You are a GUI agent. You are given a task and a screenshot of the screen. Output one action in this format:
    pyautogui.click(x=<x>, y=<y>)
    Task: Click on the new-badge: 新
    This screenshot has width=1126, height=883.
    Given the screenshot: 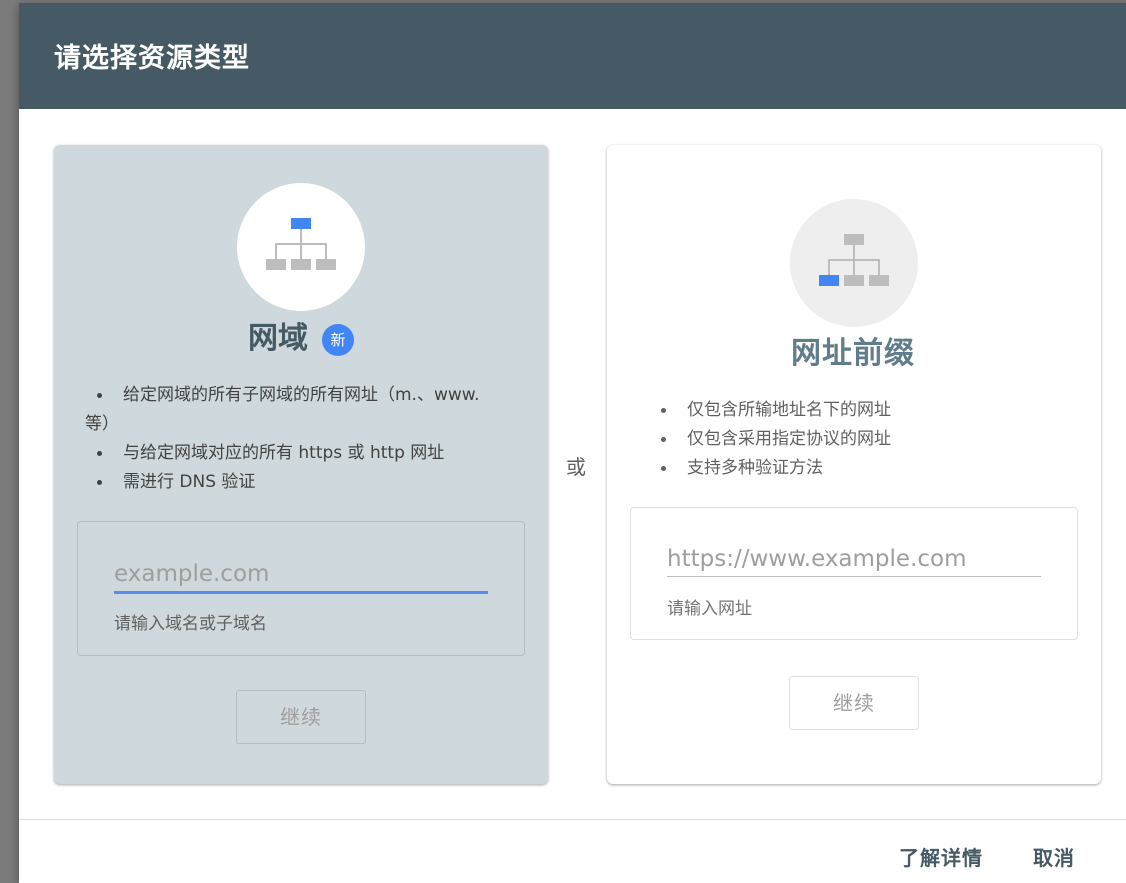 What is the action you would take?
    pyautogui.click(x=338, y=340)
    